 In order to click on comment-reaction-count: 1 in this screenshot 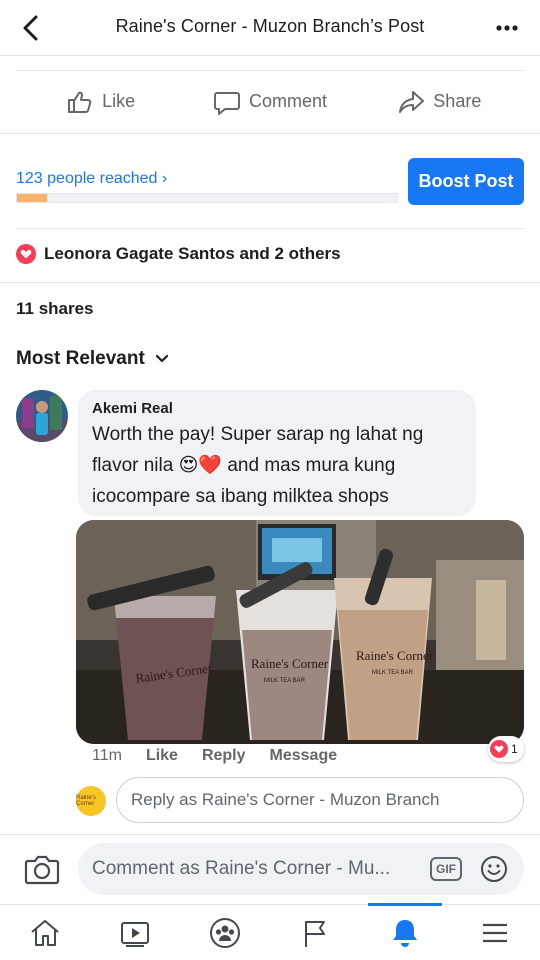, I will do `click(506, 749)`.